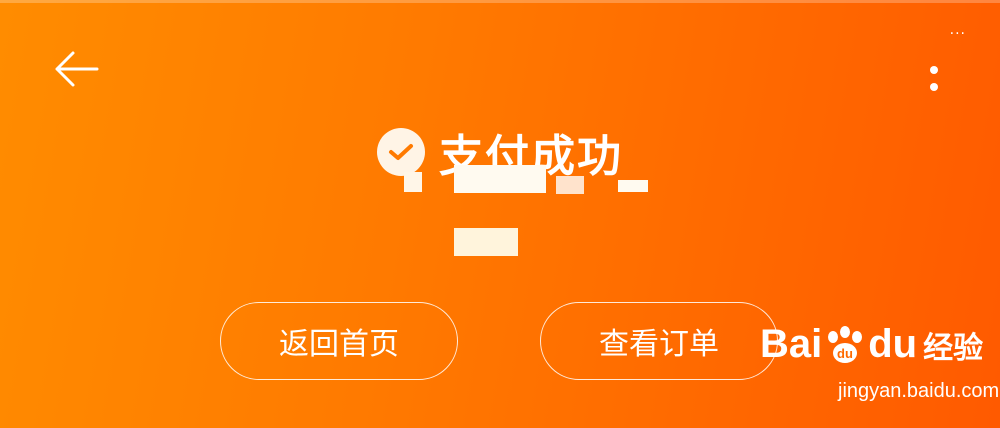 This screenshot has width=1000, height=428. Describe the element at coordinates (934, 78) in the screenshot. I see `more-options-button` at that location.